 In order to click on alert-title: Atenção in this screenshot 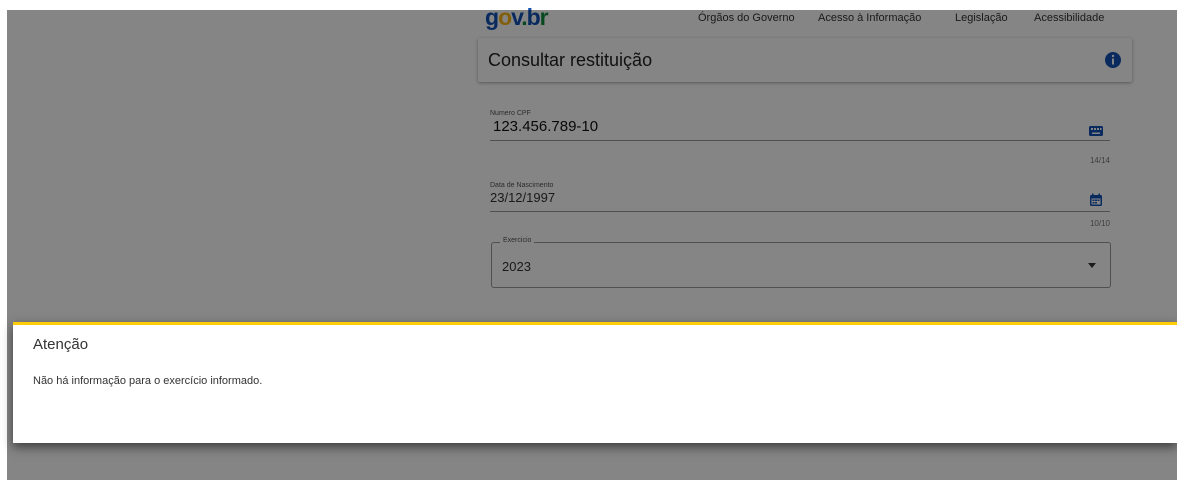, I will do `click(61, 344)`.